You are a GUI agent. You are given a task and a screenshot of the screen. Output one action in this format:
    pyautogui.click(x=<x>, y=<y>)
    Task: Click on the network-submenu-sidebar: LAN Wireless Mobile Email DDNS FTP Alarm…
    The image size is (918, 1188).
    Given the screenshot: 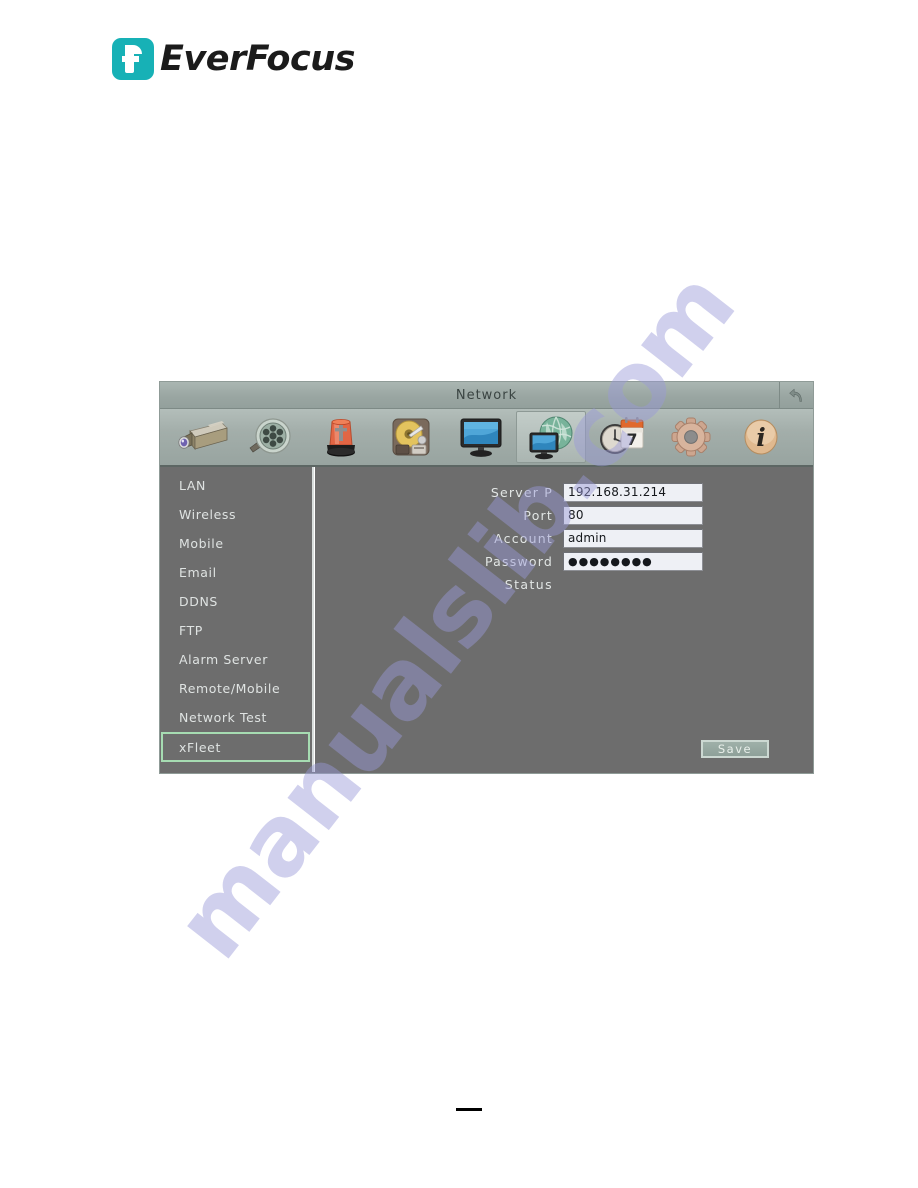 What is the action you would take?
    pyautogui.click(x=237, y=619)
    